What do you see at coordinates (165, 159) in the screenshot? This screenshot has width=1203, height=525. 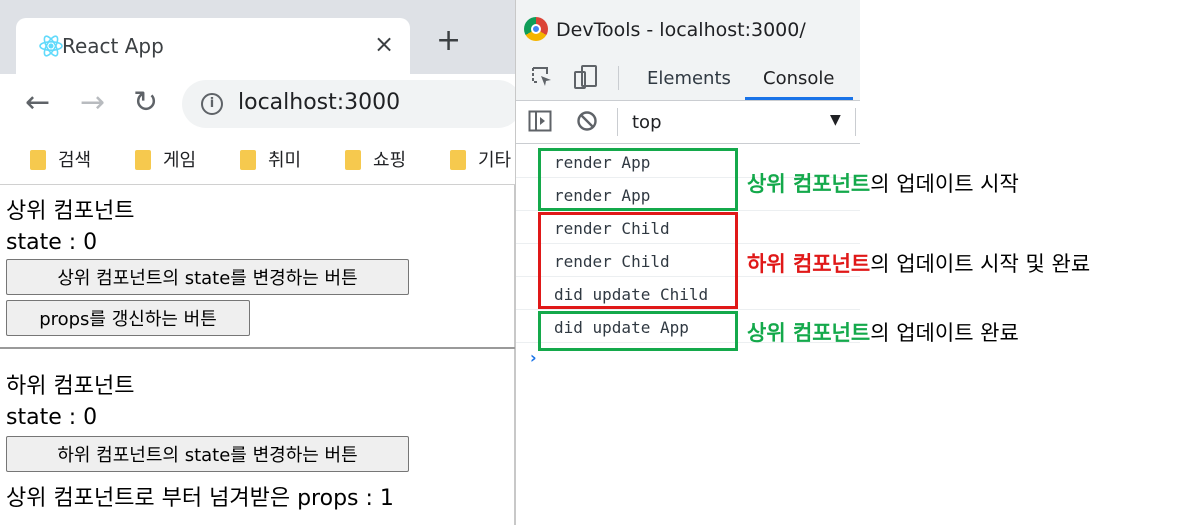 I see `bookmark-item: 게임` at bounding box center [165, 159].